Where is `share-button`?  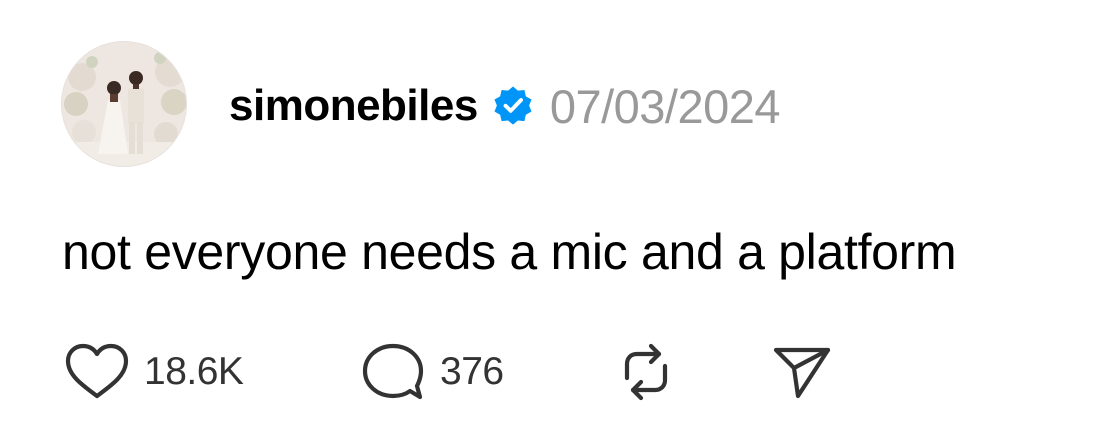 share-button is located at coordinates (803, 372).